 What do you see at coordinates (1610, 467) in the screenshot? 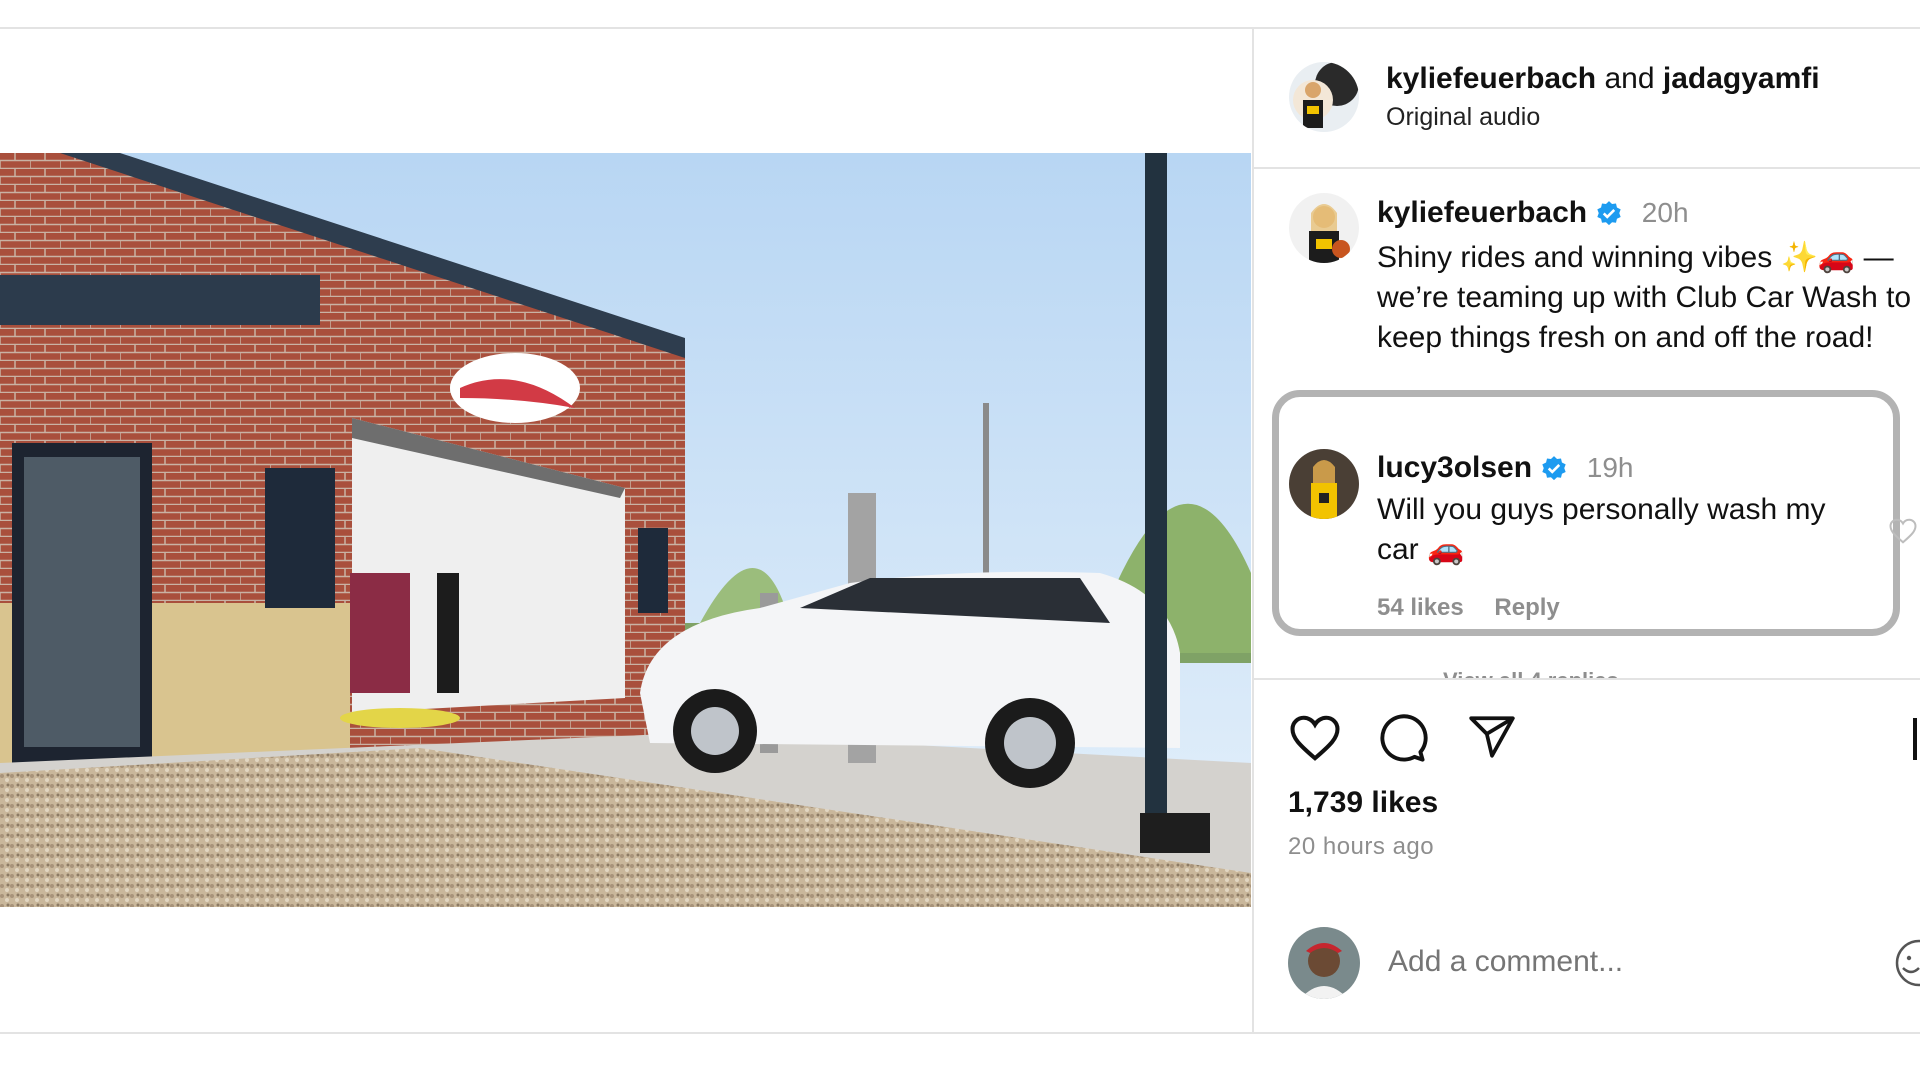
I see `comment-time: 19h` at bounding box center [1610, 467].